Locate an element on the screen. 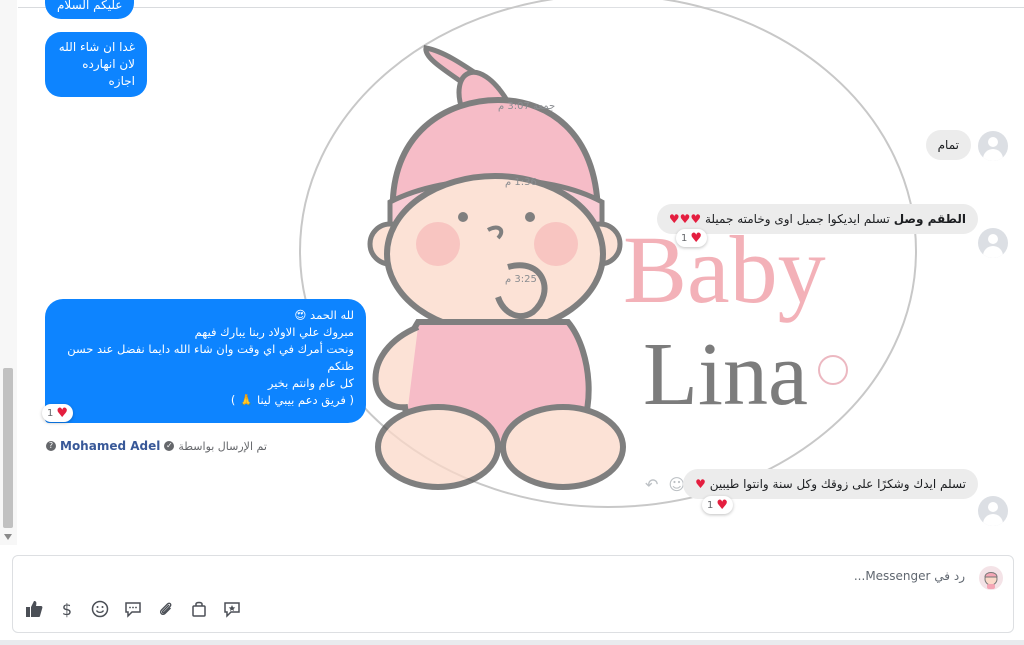  message-line: لله الحمد 😍 is located at coordinates (324, 315).